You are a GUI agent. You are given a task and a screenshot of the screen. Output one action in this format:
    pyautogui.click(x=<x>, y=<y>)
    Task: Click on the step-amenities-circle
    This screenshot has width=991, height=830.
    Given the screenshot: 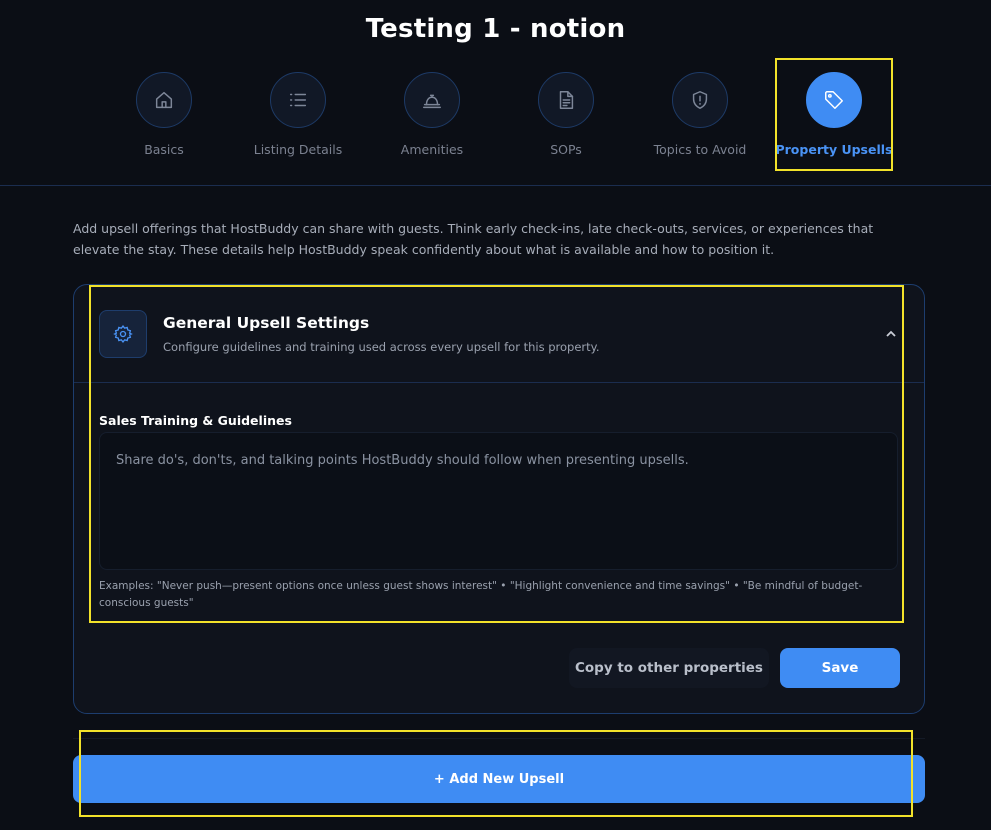 What is the action you would take?
    pyautogui.click(x=432, y=100)
    